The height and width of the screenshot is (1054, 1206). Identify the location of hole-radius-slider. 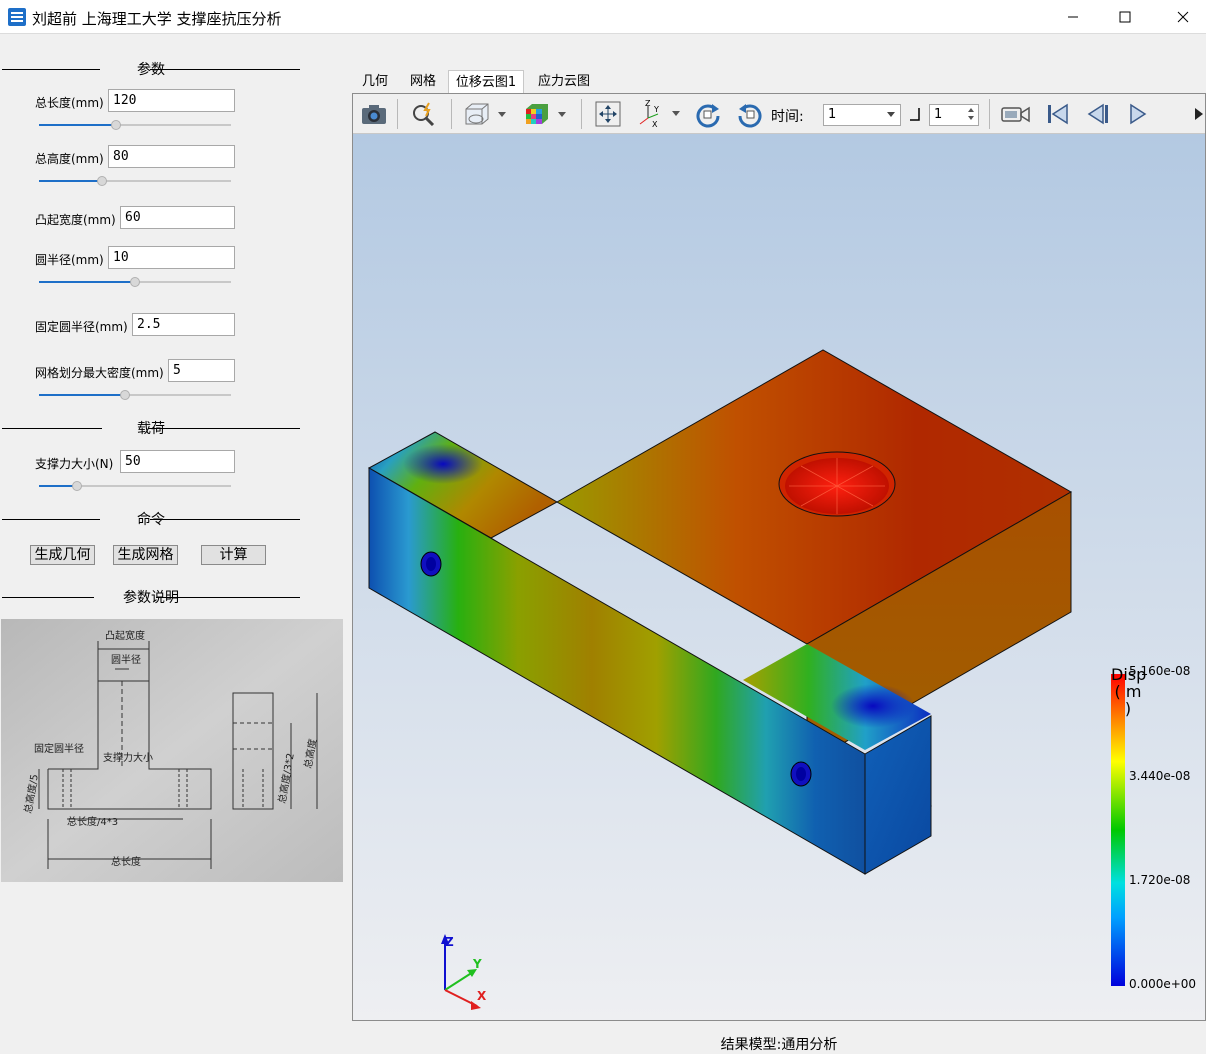
(135, 282).